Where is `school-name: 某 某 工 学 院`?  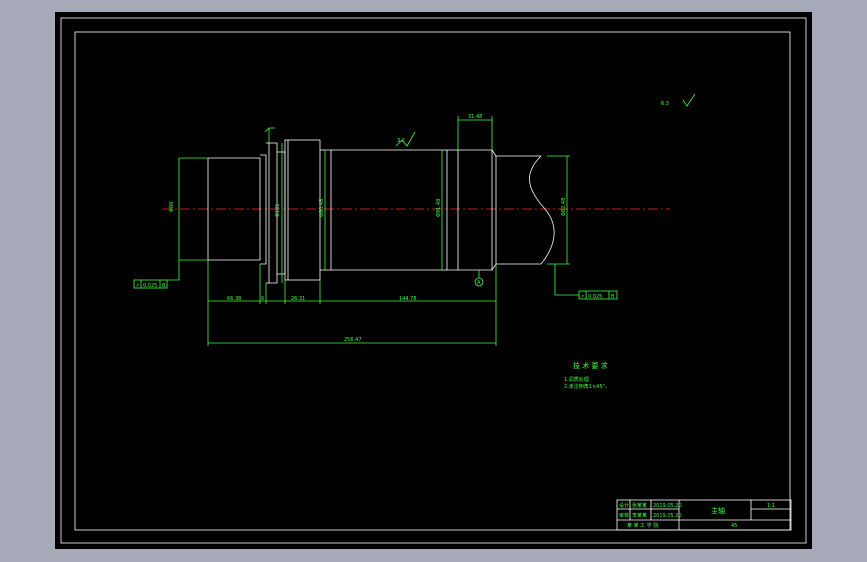
school-name: 某 某 工 学 院 is located at coordinates (642, 525).